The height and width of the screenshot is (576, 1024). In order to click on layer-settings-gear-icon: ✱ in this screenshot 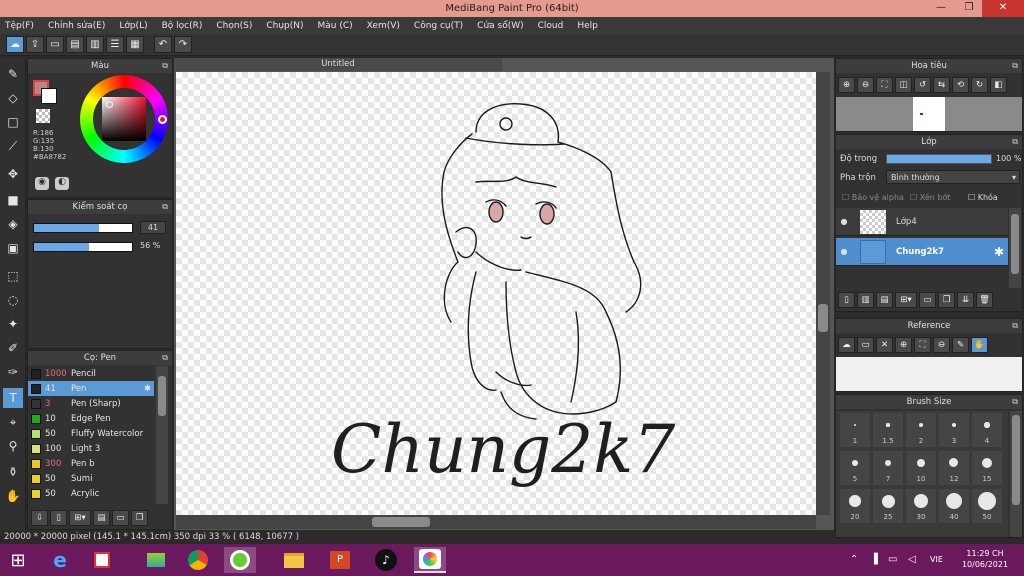, I will do `click(999, 252)`.